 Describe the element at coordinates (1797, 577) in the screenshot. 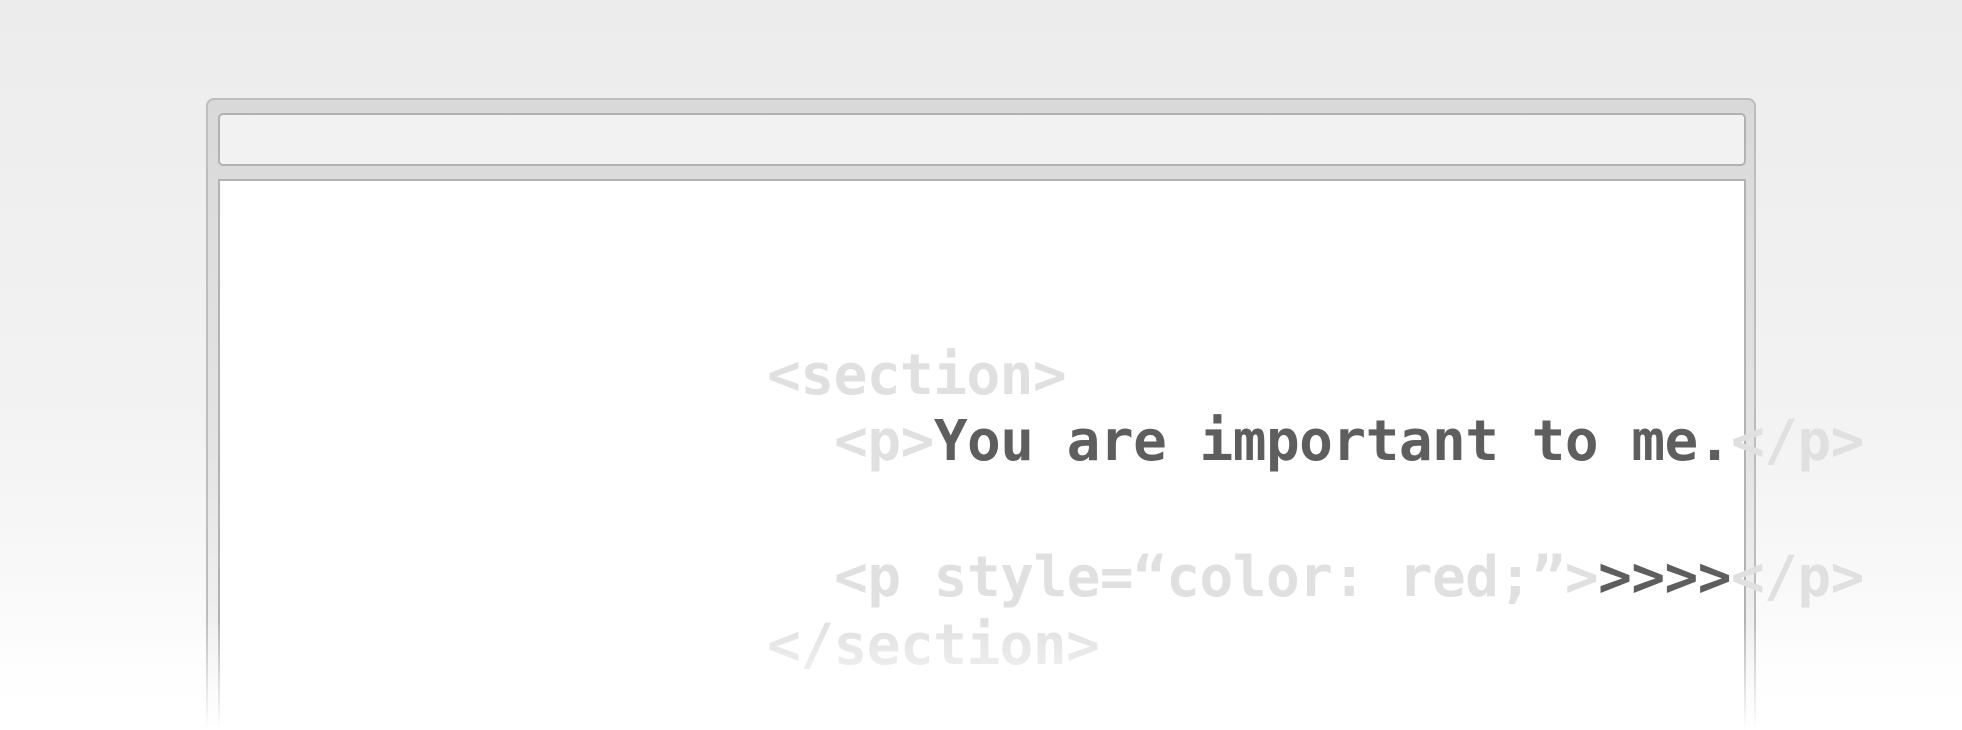

I see `styled-p-close-tag: </p>` at that location.